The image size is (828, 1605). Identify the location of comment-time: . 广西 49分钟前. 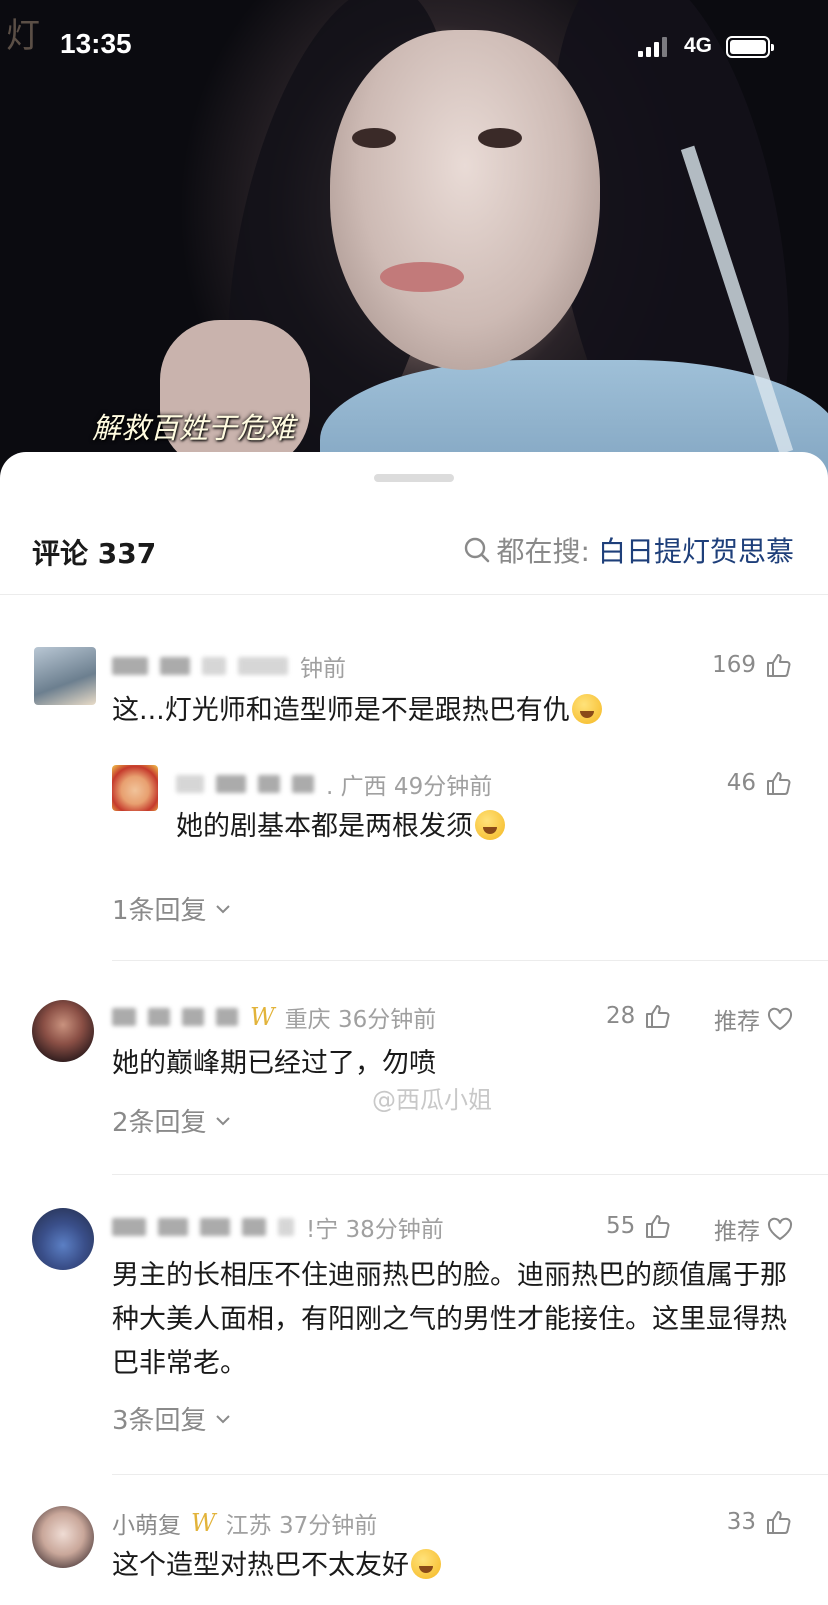
(409, 787).